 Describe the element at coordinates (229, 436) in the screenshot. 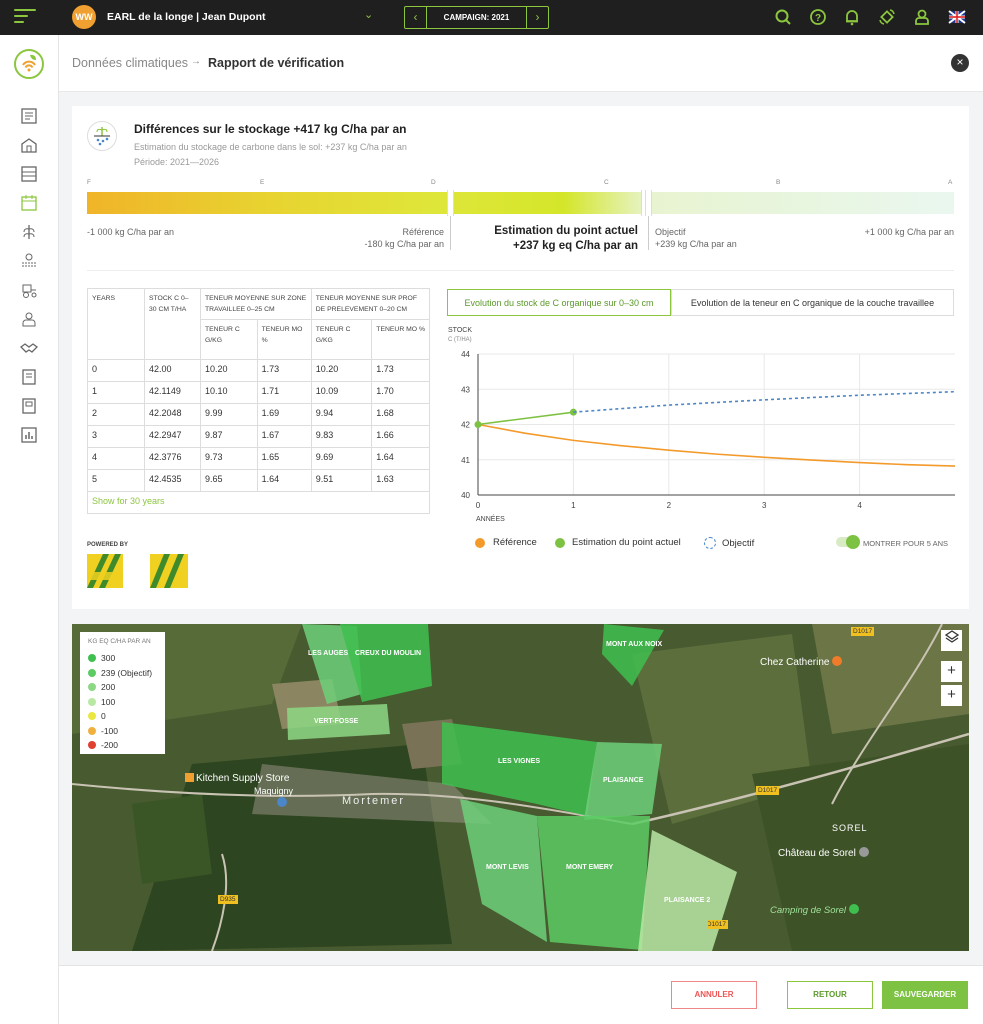

I see `cell: 9.87` at that location.